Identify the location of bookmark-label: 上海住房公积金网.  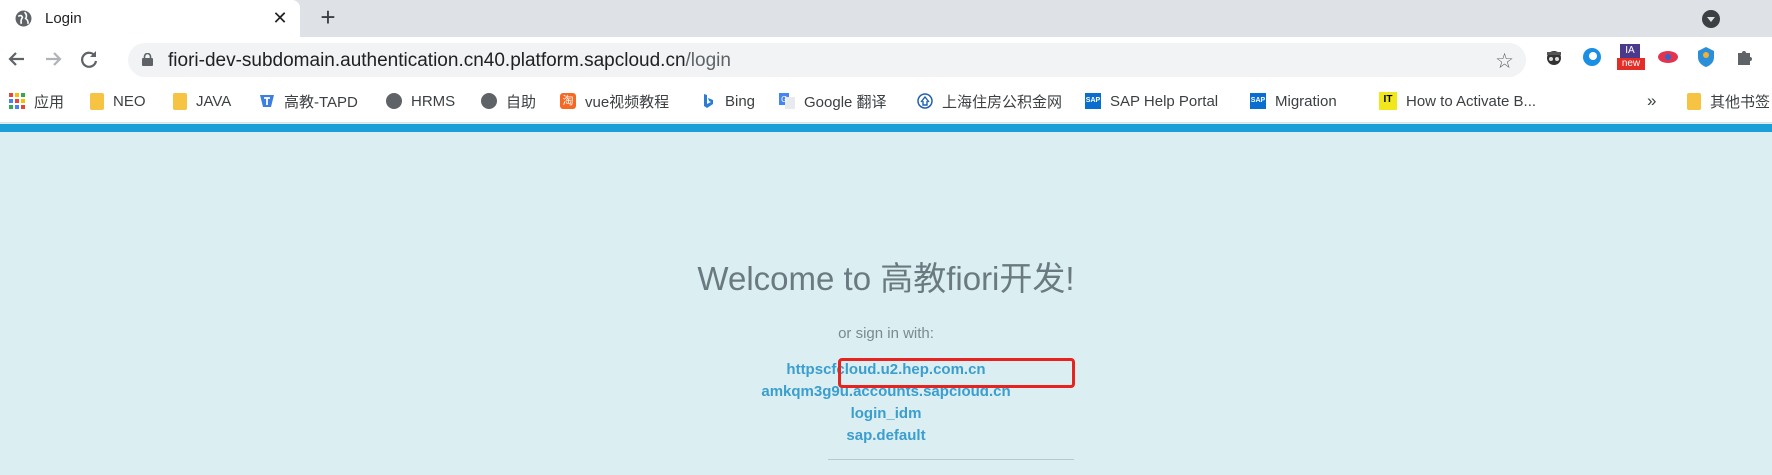
(1002, 102).